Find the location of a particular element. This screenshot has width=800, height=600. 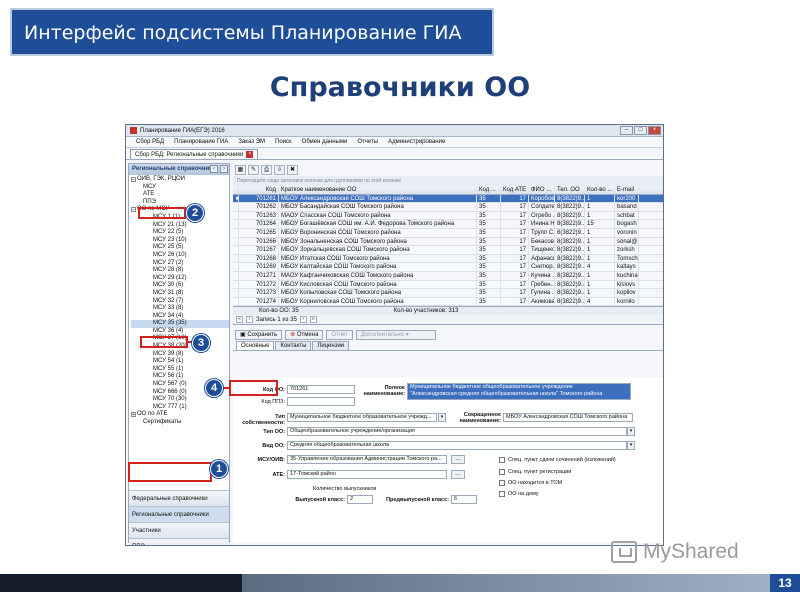

grad-field: 2 is located at coordinates (360, 499).